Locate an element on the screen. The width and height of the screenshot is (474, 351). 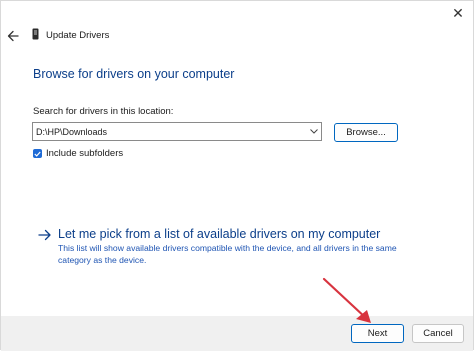
include-subfolders-label: Include subfolders is located at coordinates (84, 153).